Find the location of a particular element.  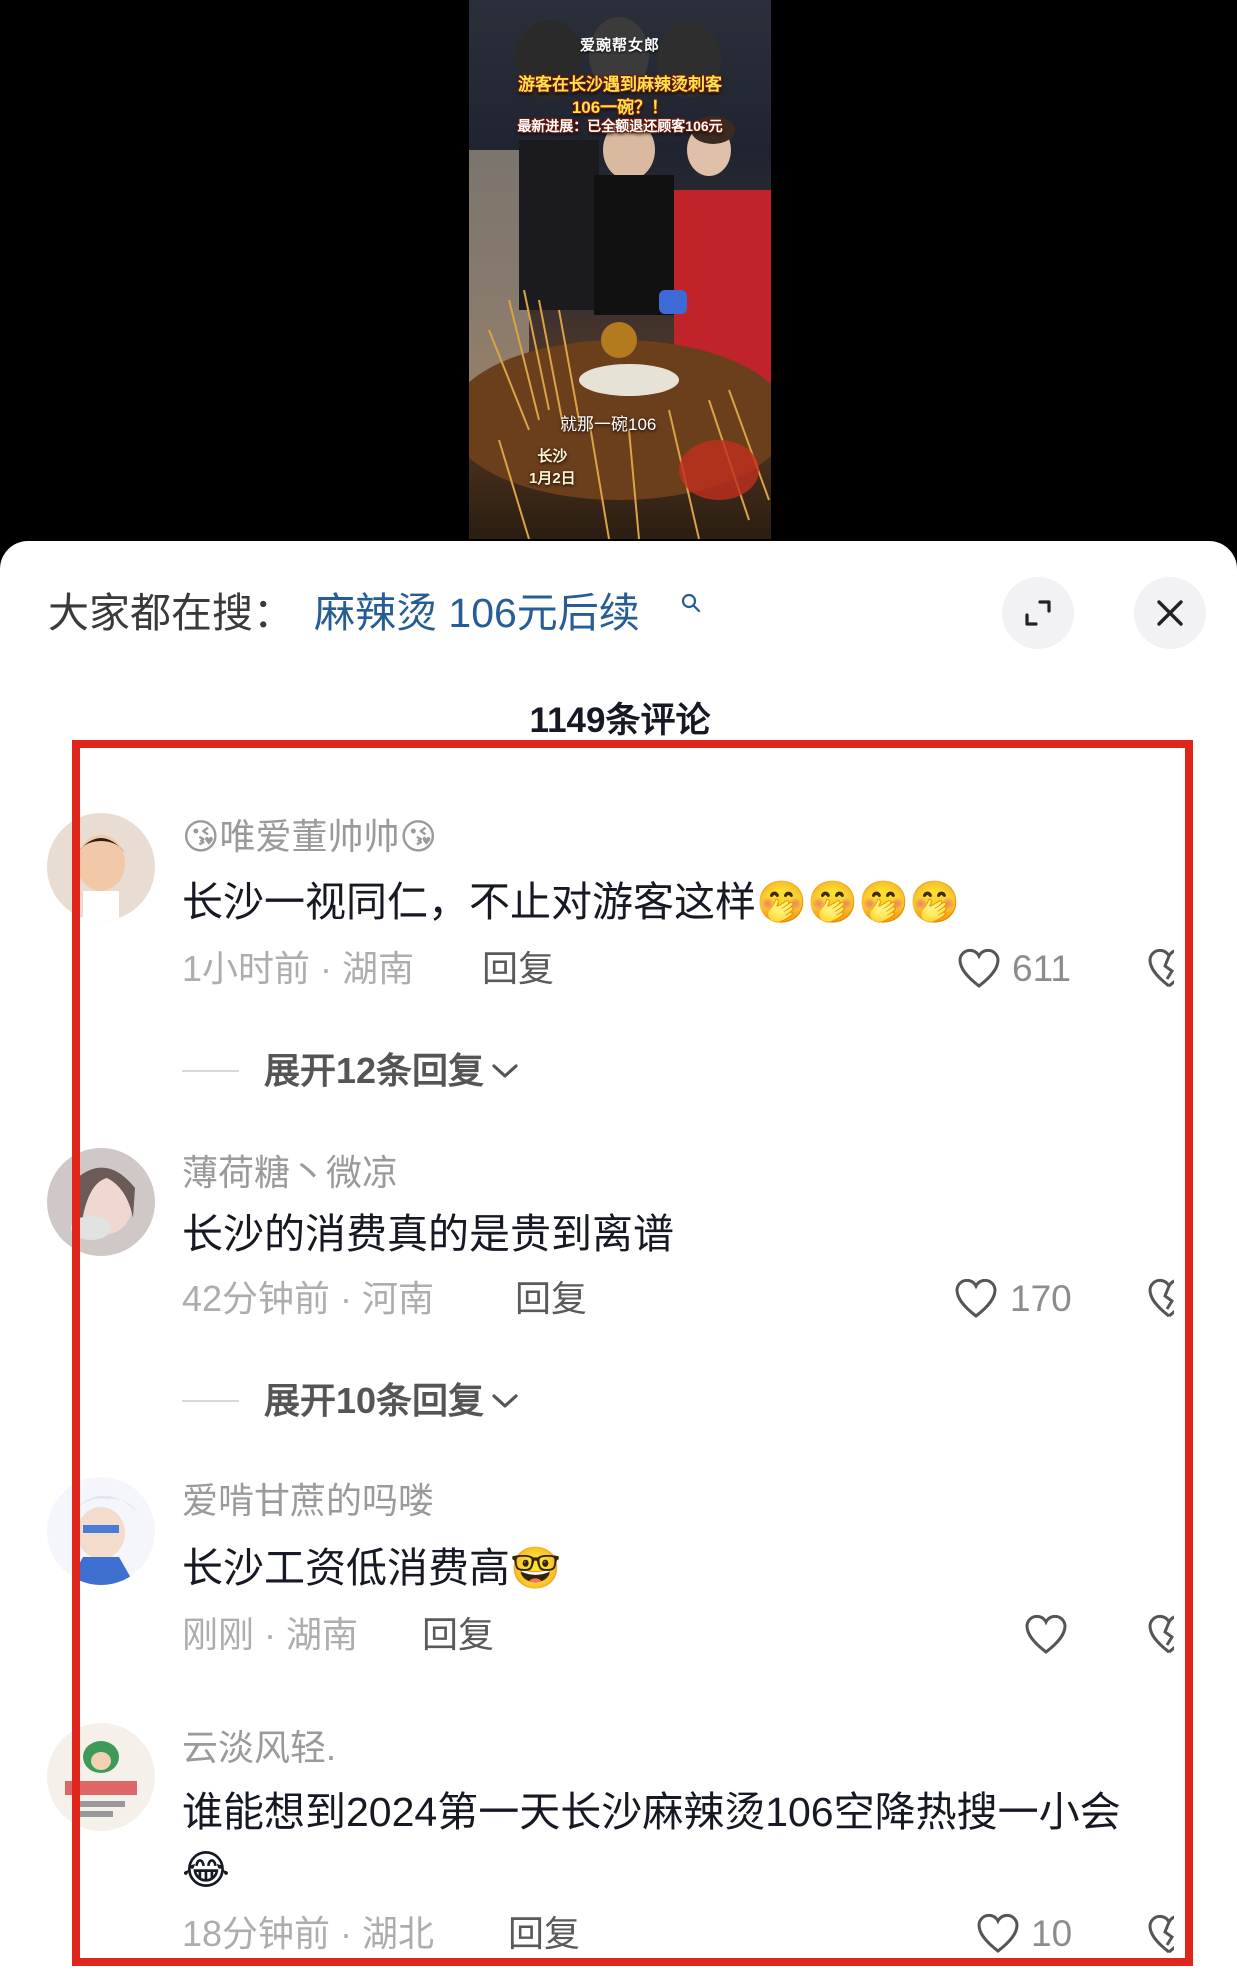

comment-username: 爱啃甘蔗的吗喽 is located at coordinates (308, 1501).